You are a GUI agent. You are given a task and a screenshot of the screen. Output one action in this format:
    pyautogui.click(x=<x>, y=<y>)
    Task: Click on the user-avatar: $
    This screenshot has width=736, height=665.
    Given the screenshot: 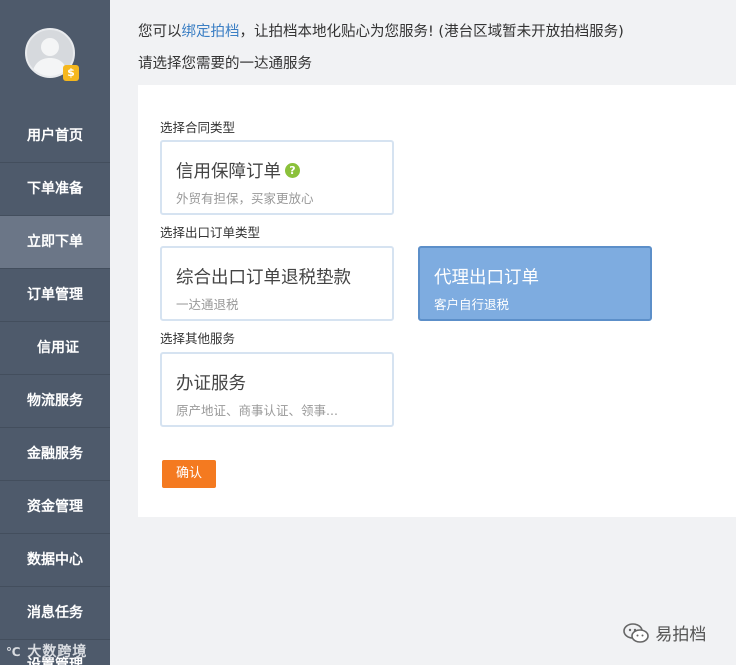 What is the action you would take?
    pyautogui.click(x=52, y=54)
    